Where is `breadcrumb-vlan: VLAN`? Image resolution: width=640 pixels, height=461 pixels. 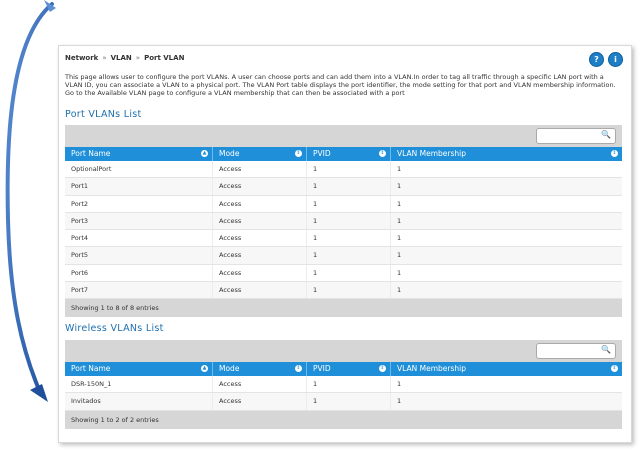 breadcrumb-vlan: VLAN is located at coordinates (121, 58).